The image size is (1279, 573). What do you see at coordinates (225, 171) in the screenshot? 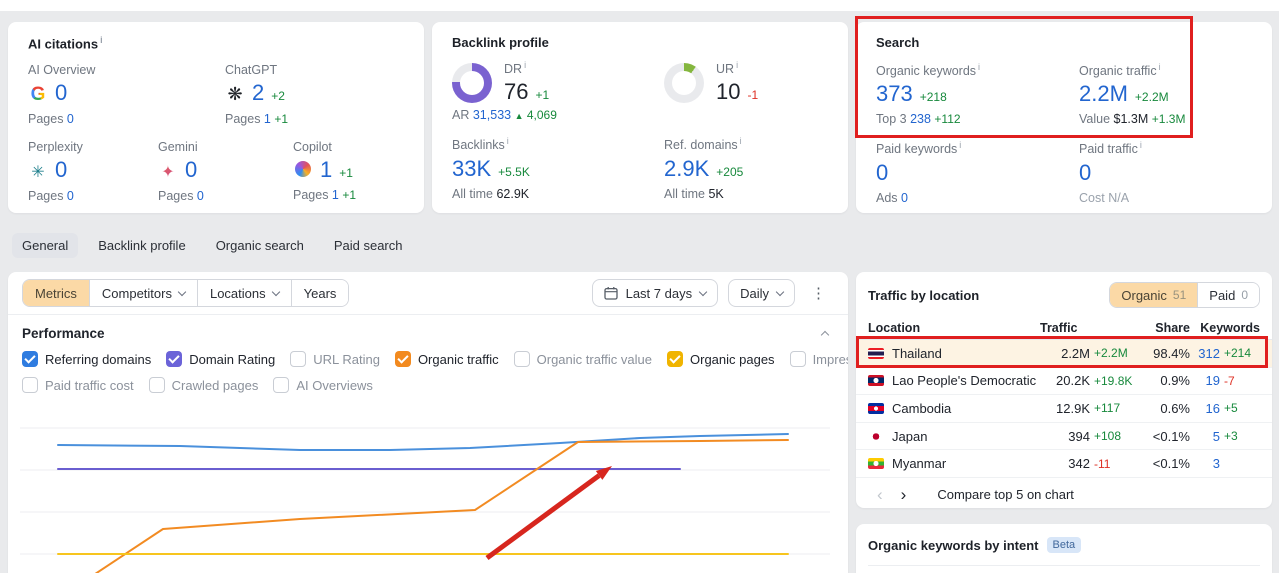
I see `ai-source-gemini: Gemini ✦ 0 Pages 0` at bounding box center [225, 171].